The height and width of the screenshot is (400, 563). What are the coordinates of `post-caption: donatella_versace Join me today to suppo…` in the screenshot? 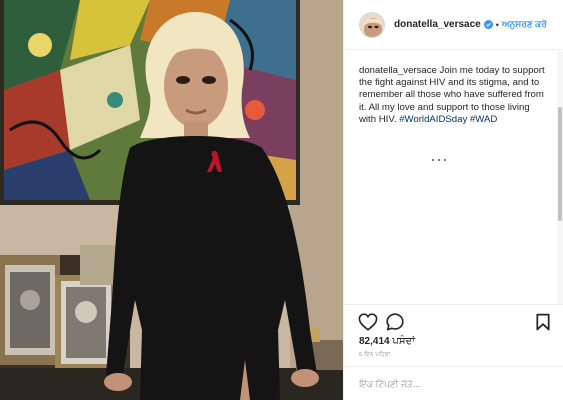 It's located at (453, 95).